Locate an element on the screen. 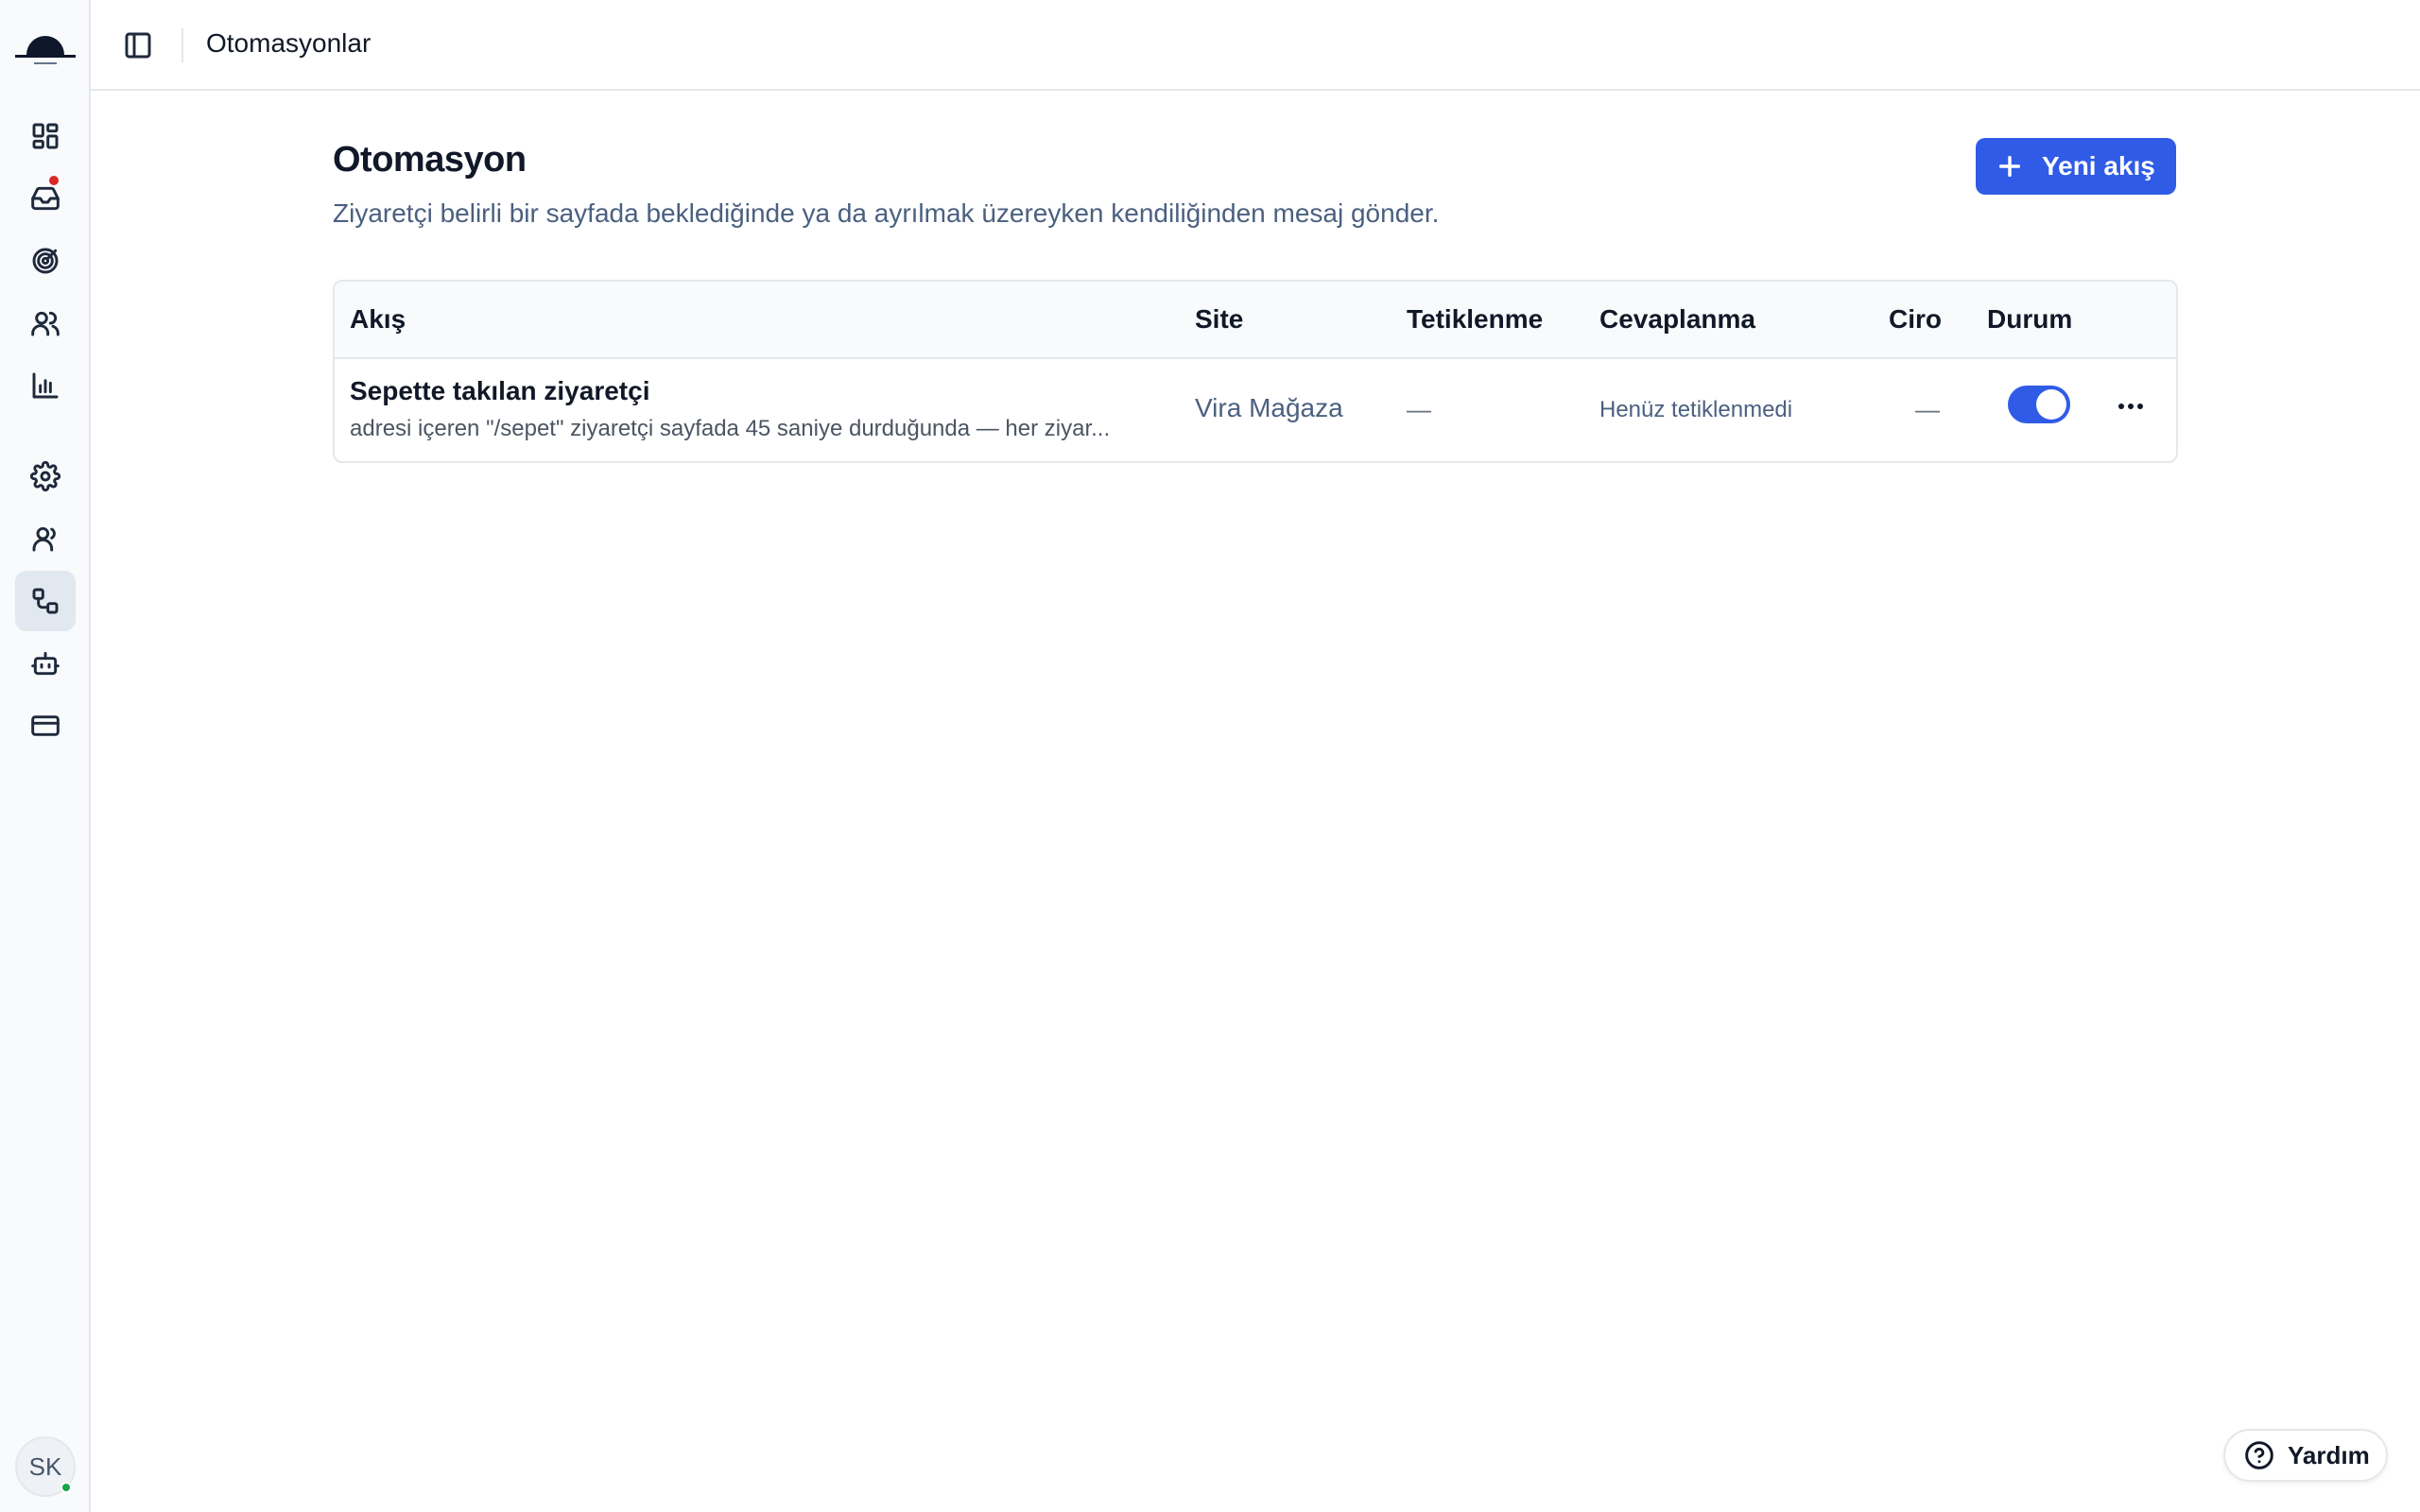 This screenshot has width=2420, height=1512. online-status-dot is located at coordinates (66, 1487).